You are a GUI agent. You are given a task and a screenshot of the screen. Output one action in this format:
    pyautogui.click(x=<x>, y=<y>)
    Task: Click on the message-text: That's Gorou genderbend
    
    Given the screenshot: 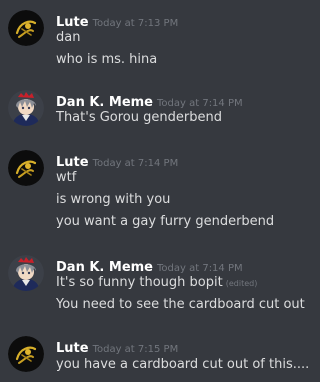 What is the action you would take?
    pyautogui.click(x=139, y=117)
    